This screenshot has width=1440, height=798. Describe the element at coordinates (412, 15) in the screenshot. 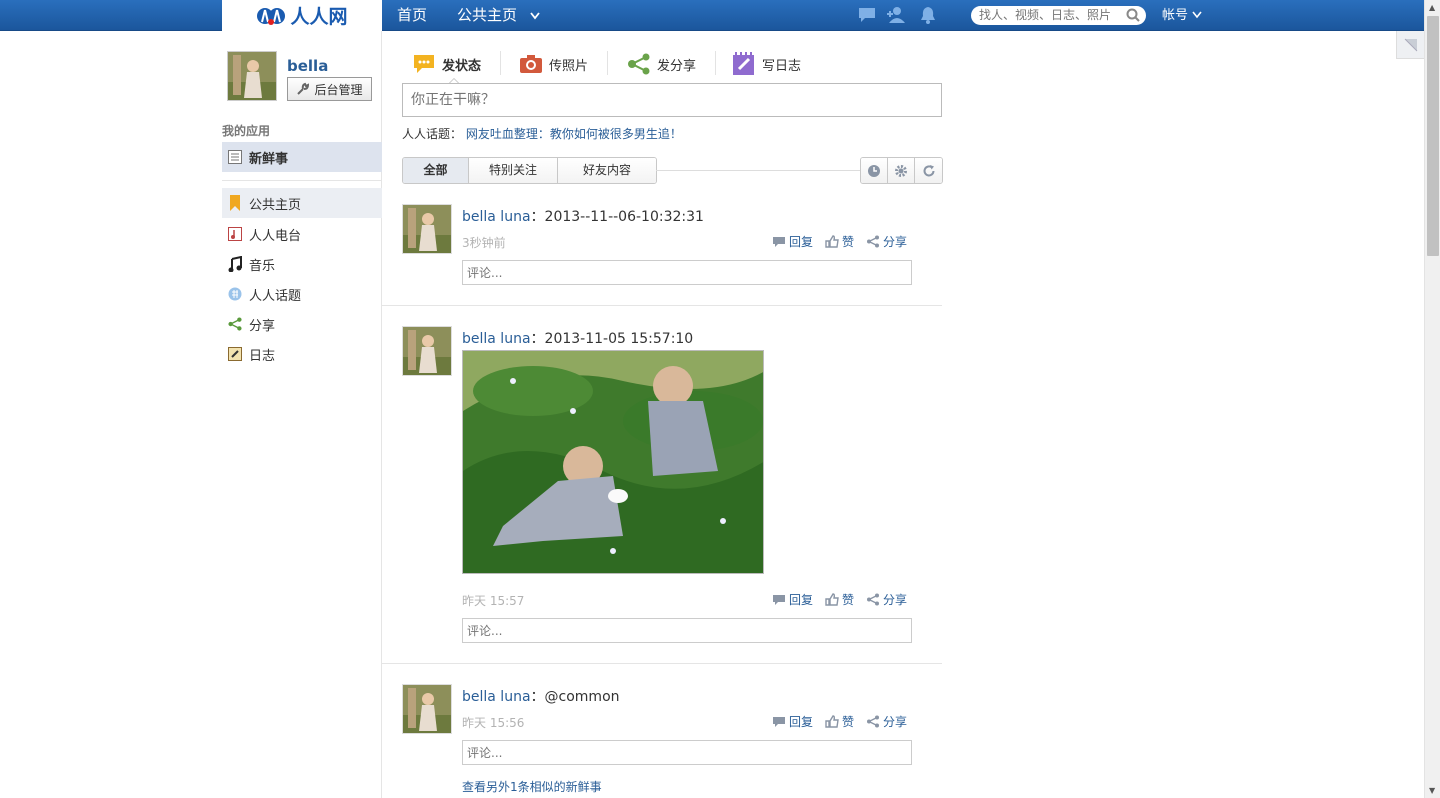

I see `nav-home-link: 首页` at that location.